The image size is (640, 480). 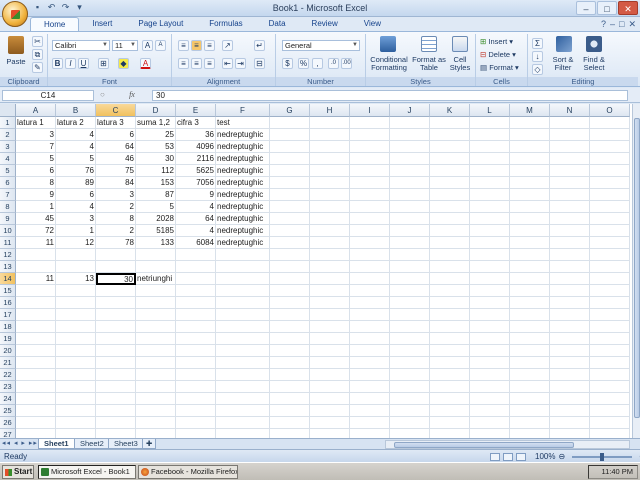 What do you see at coordinates (8, 433) in the screenshot?
I see `row-header: 27` at bounding box center [8, 433].